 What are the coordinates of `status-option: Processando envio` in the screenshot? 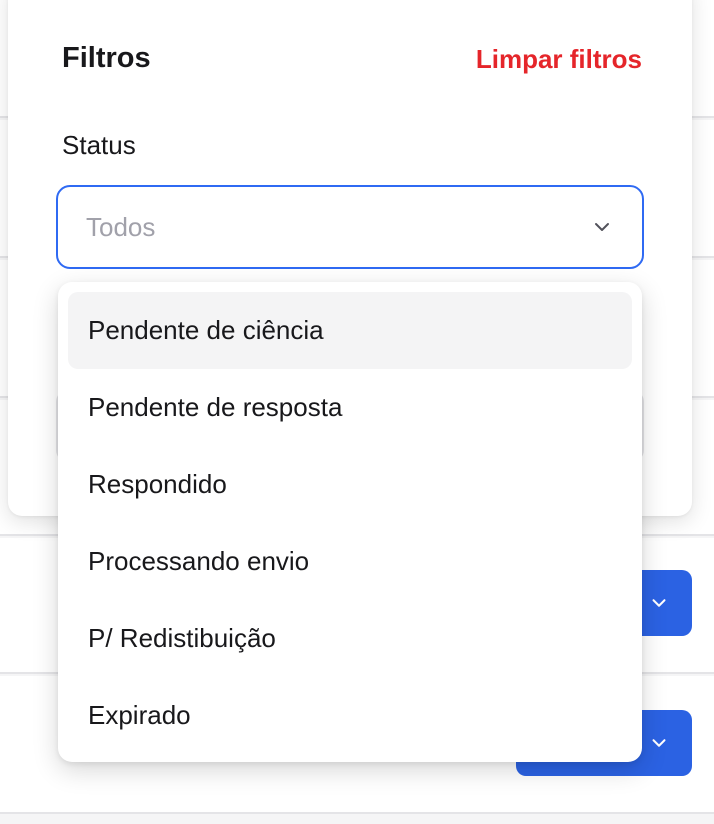 It's located at (350, 561).